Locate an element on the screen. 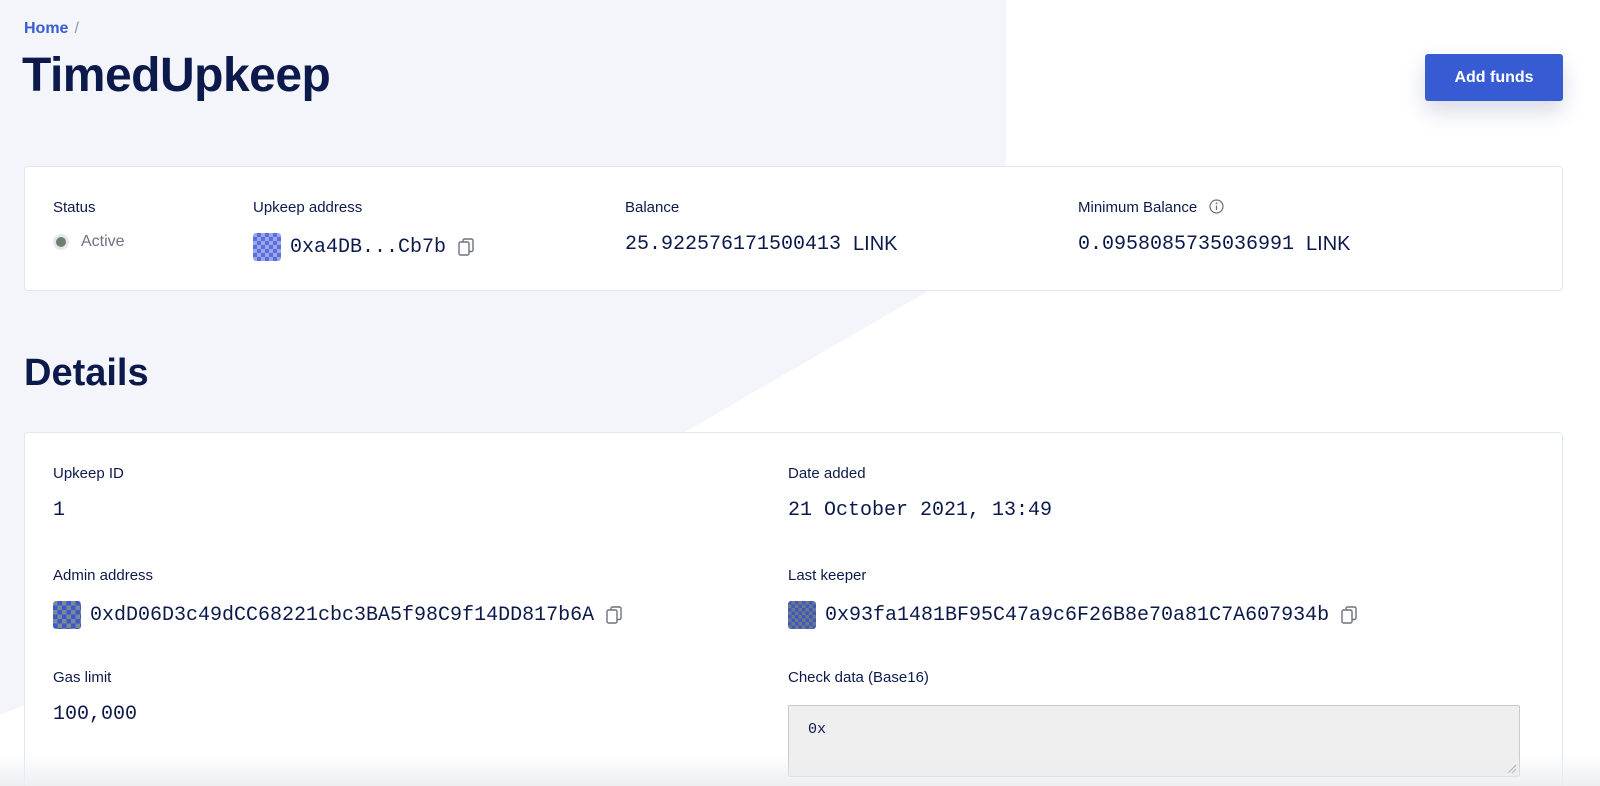  gas-limit-field: Gas limit 100,000 is located at coordinates (95, 697).